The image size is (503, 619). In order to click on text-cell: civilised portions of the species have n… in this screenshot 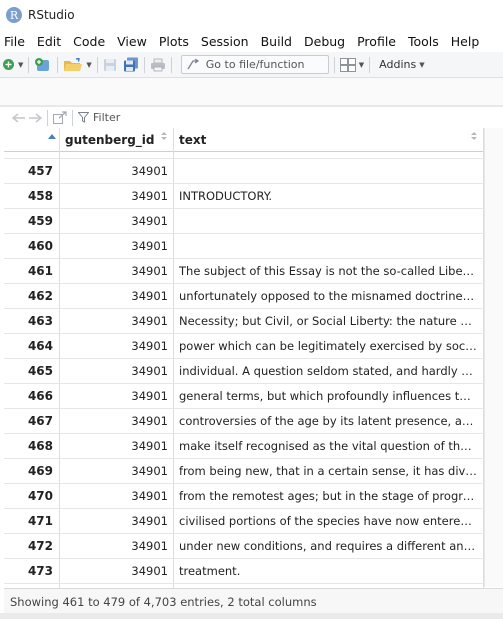, I will do `click(329, 521)`.